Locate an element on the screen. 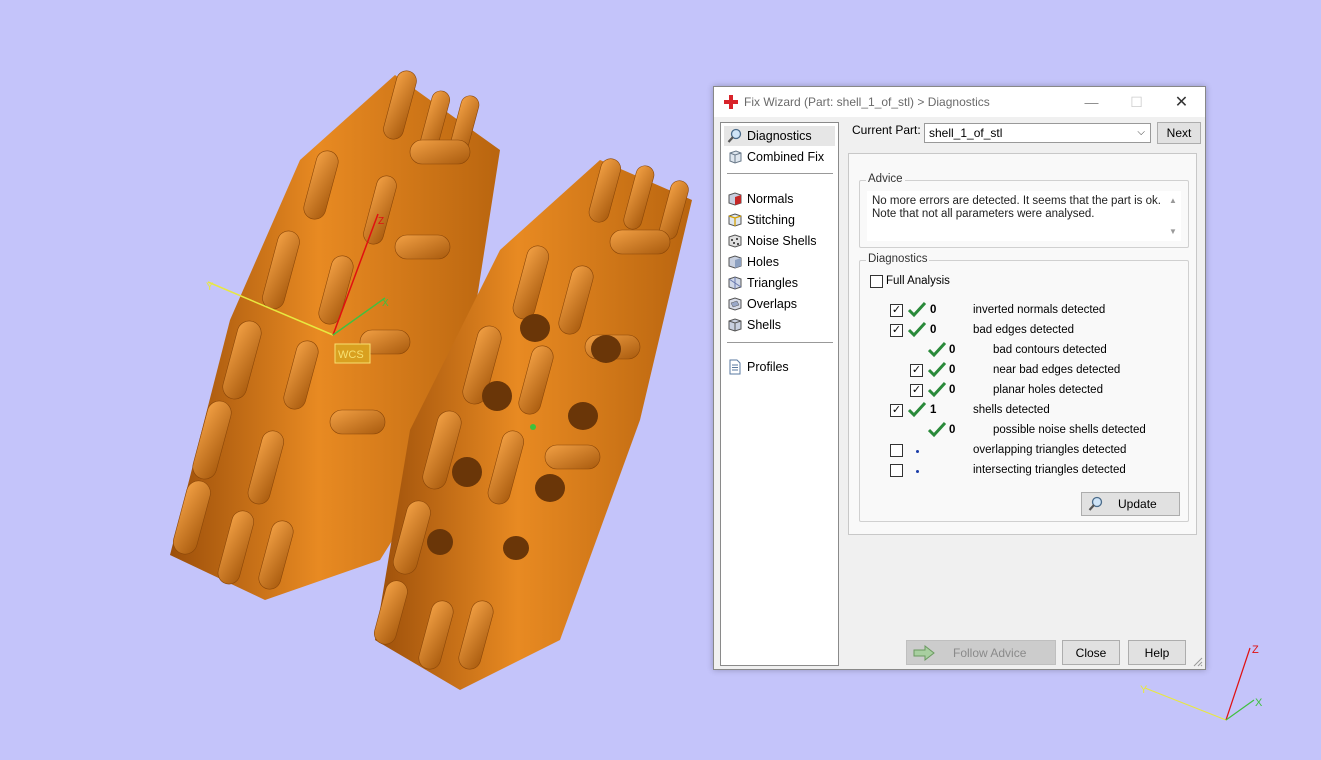 The width and height of the screenshot is (1321, 760). sidebar-item-holes: Holes is located at coordinates (779, 262).